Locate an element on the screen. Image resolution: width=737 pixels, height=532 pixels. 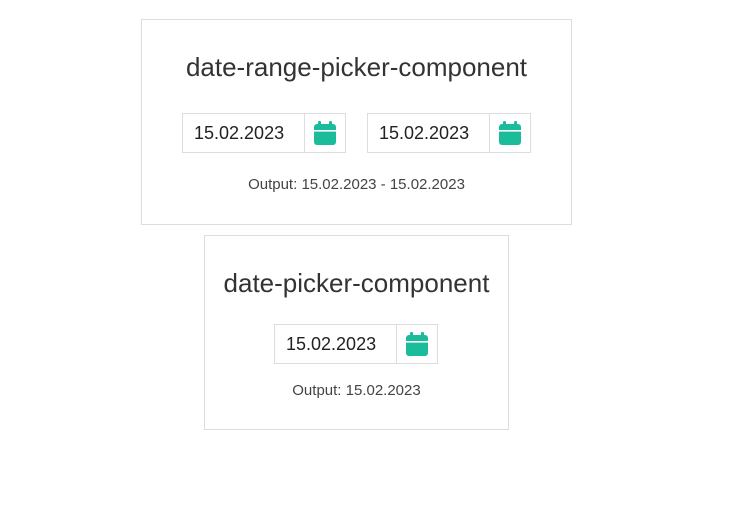
range-output: Output: 15.02.2023 - 15.02.2023 is located at coordinates (356, 184).